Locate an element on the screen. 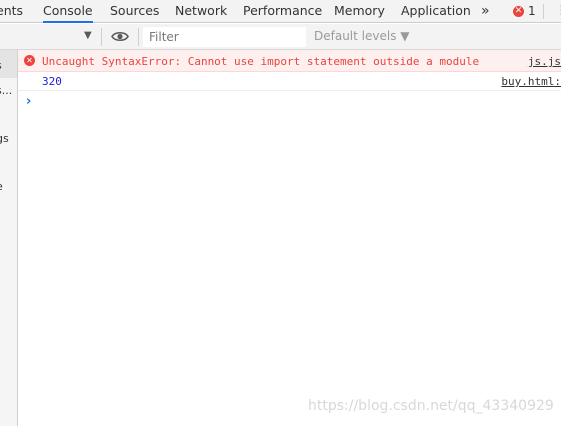  tab-network: Network is located at coordinates (201, 11).